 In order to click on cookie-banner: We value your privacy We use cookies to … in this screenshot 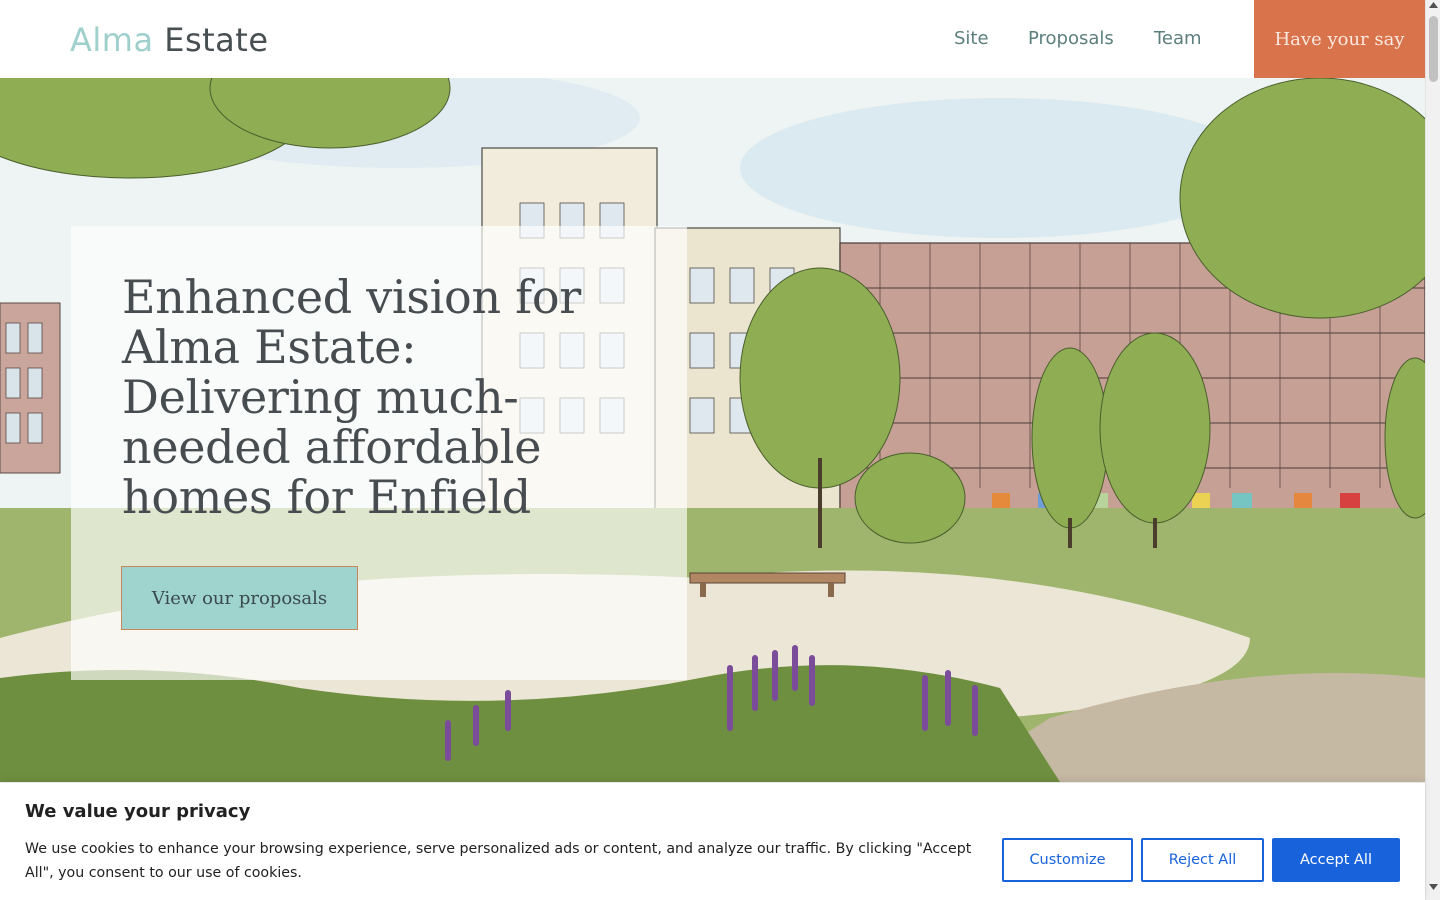, I will do `click(712, 841)`.